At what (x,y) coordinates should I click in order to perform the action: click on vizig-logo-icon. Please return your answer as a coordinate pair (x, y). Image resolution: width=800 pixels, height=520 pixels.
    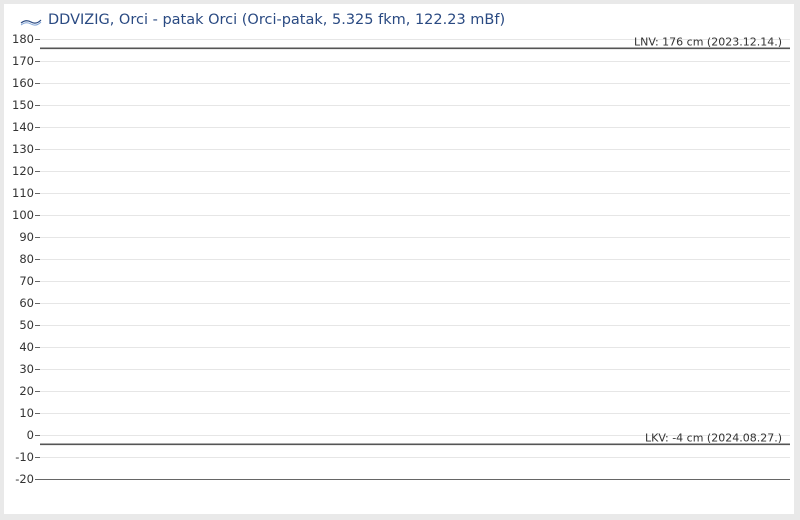
    Looking at the image, I should click on (31, 22).